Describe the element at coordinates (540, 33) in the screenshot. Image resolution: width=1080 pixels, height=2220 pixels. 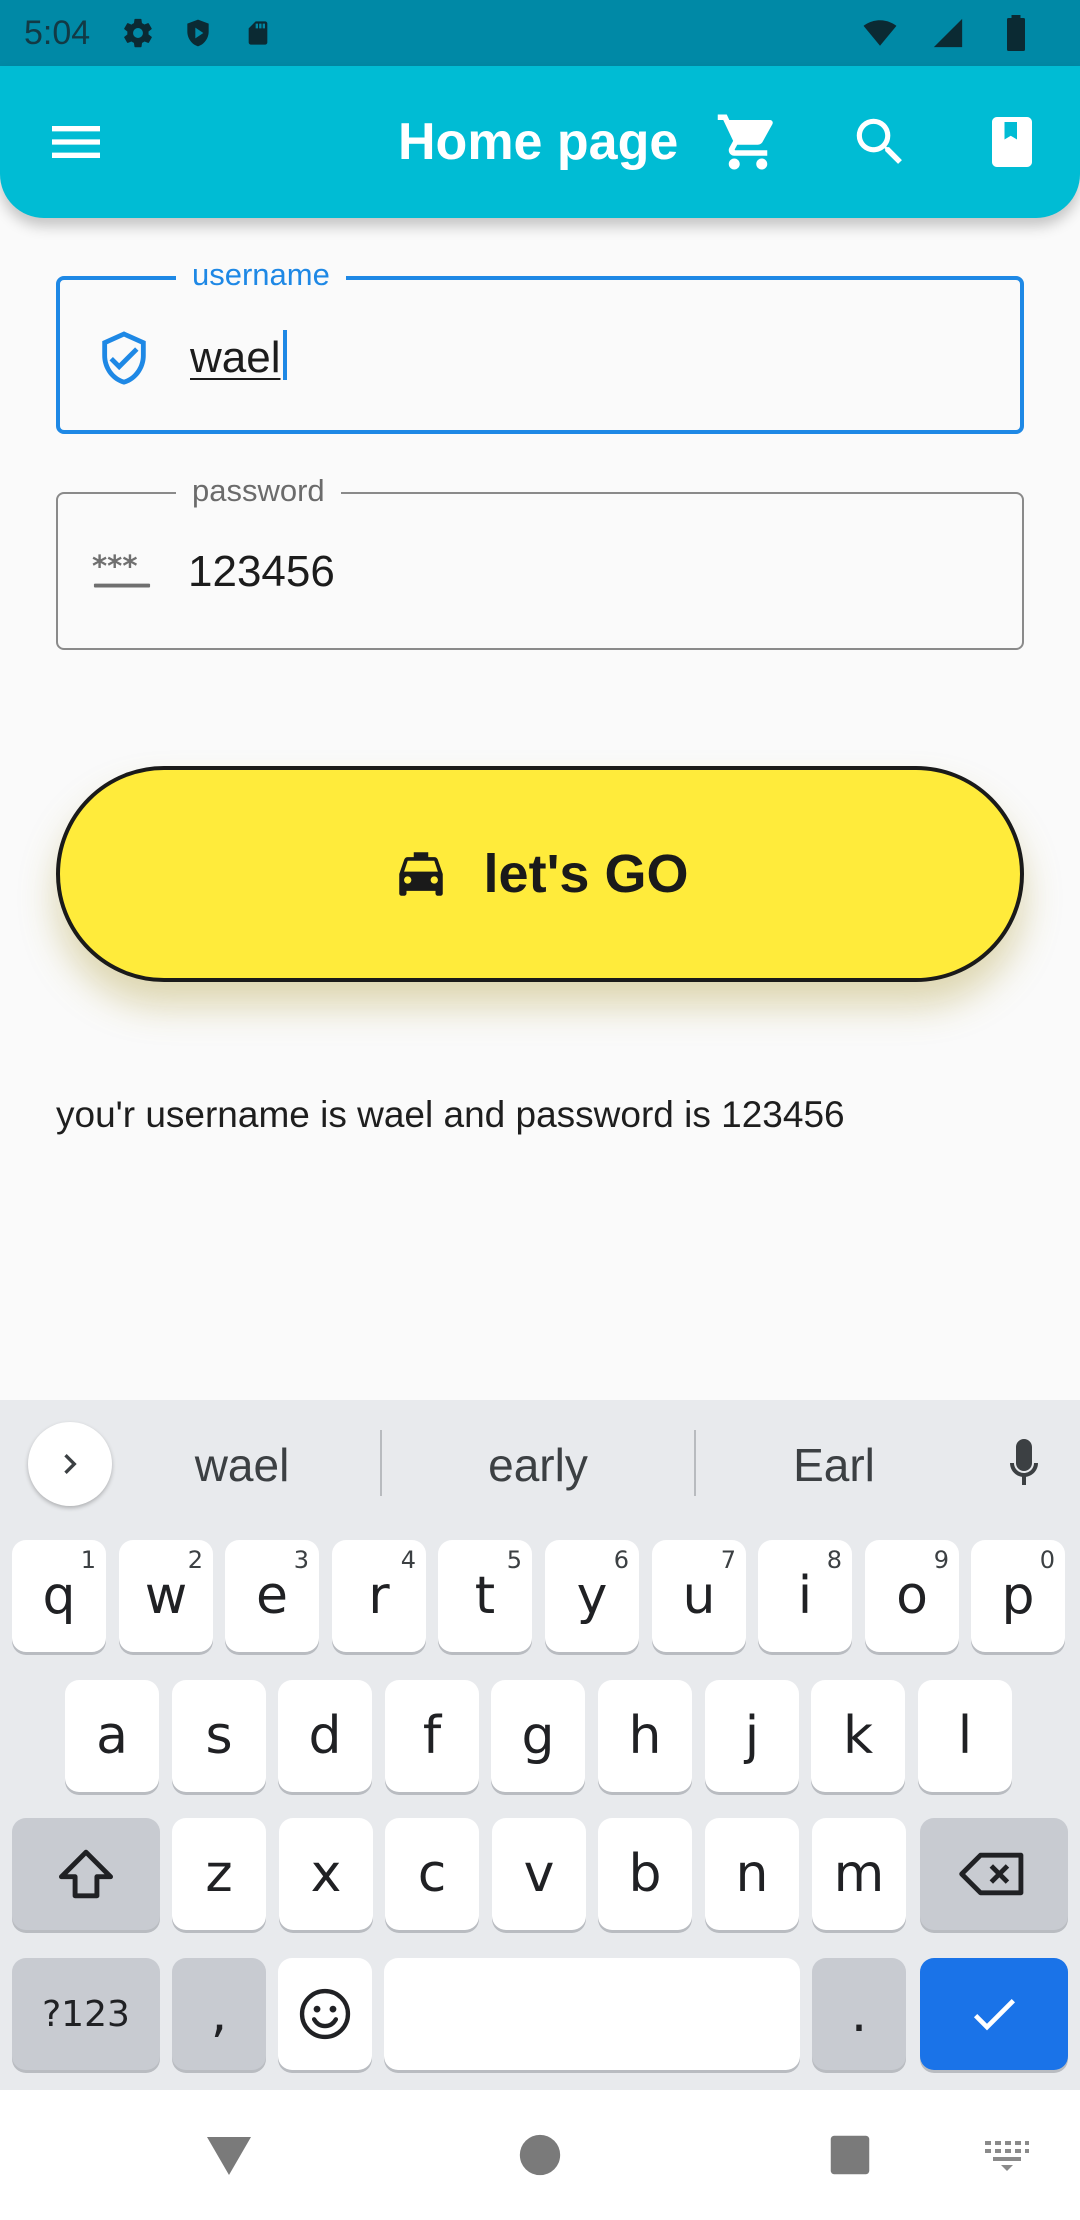
I see `status-bar: 5:04` at that location.